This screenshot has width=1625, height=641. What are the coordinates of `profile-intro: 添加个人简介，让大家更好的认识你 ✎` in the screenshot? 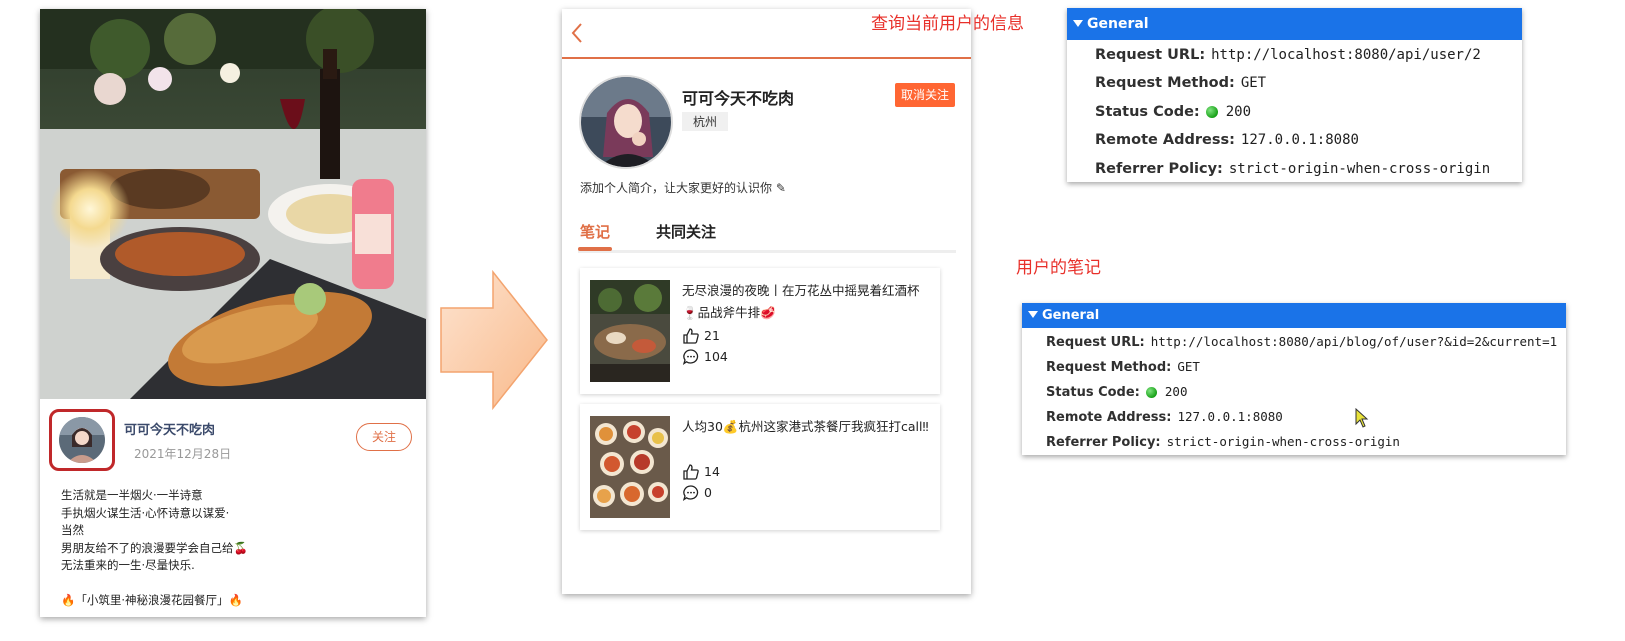 It's located at (683, 187).